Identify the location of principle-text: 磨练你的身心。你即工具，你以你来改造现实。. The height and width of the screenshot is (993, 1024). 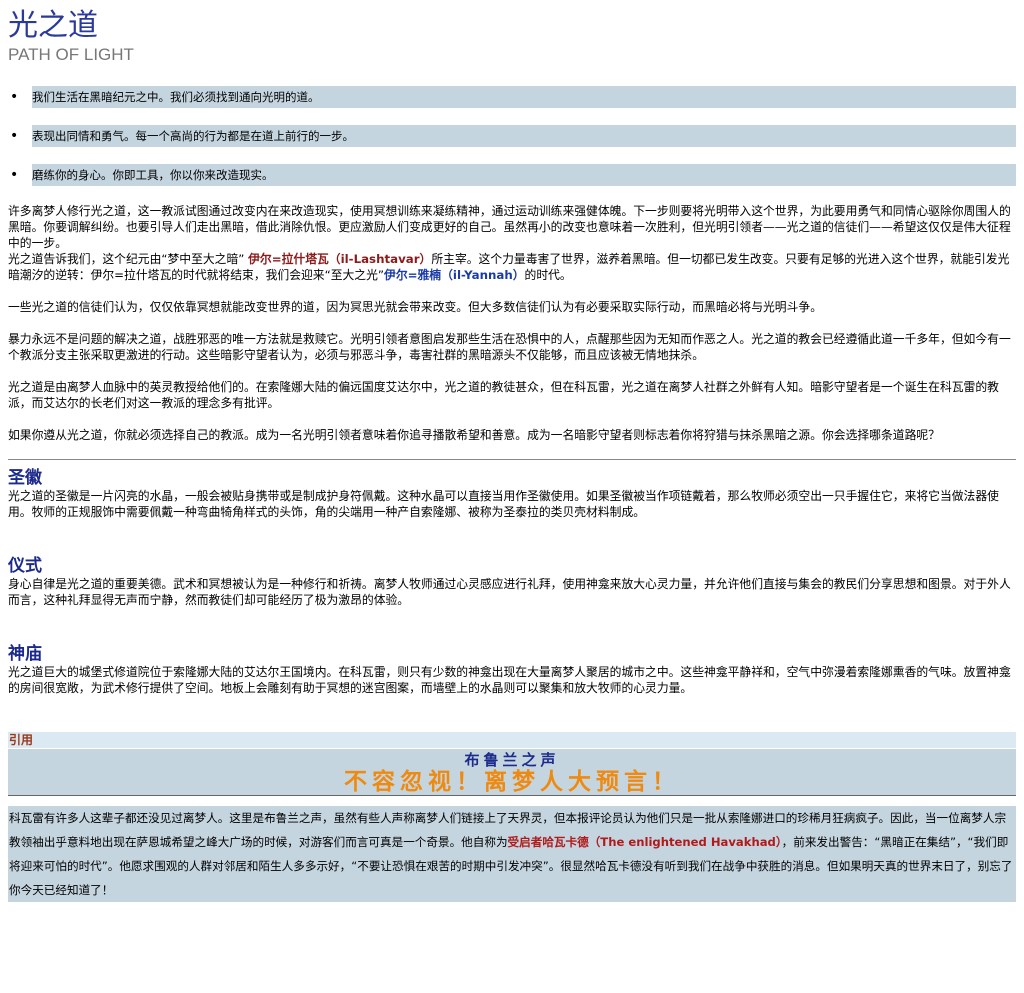
(153, 175).